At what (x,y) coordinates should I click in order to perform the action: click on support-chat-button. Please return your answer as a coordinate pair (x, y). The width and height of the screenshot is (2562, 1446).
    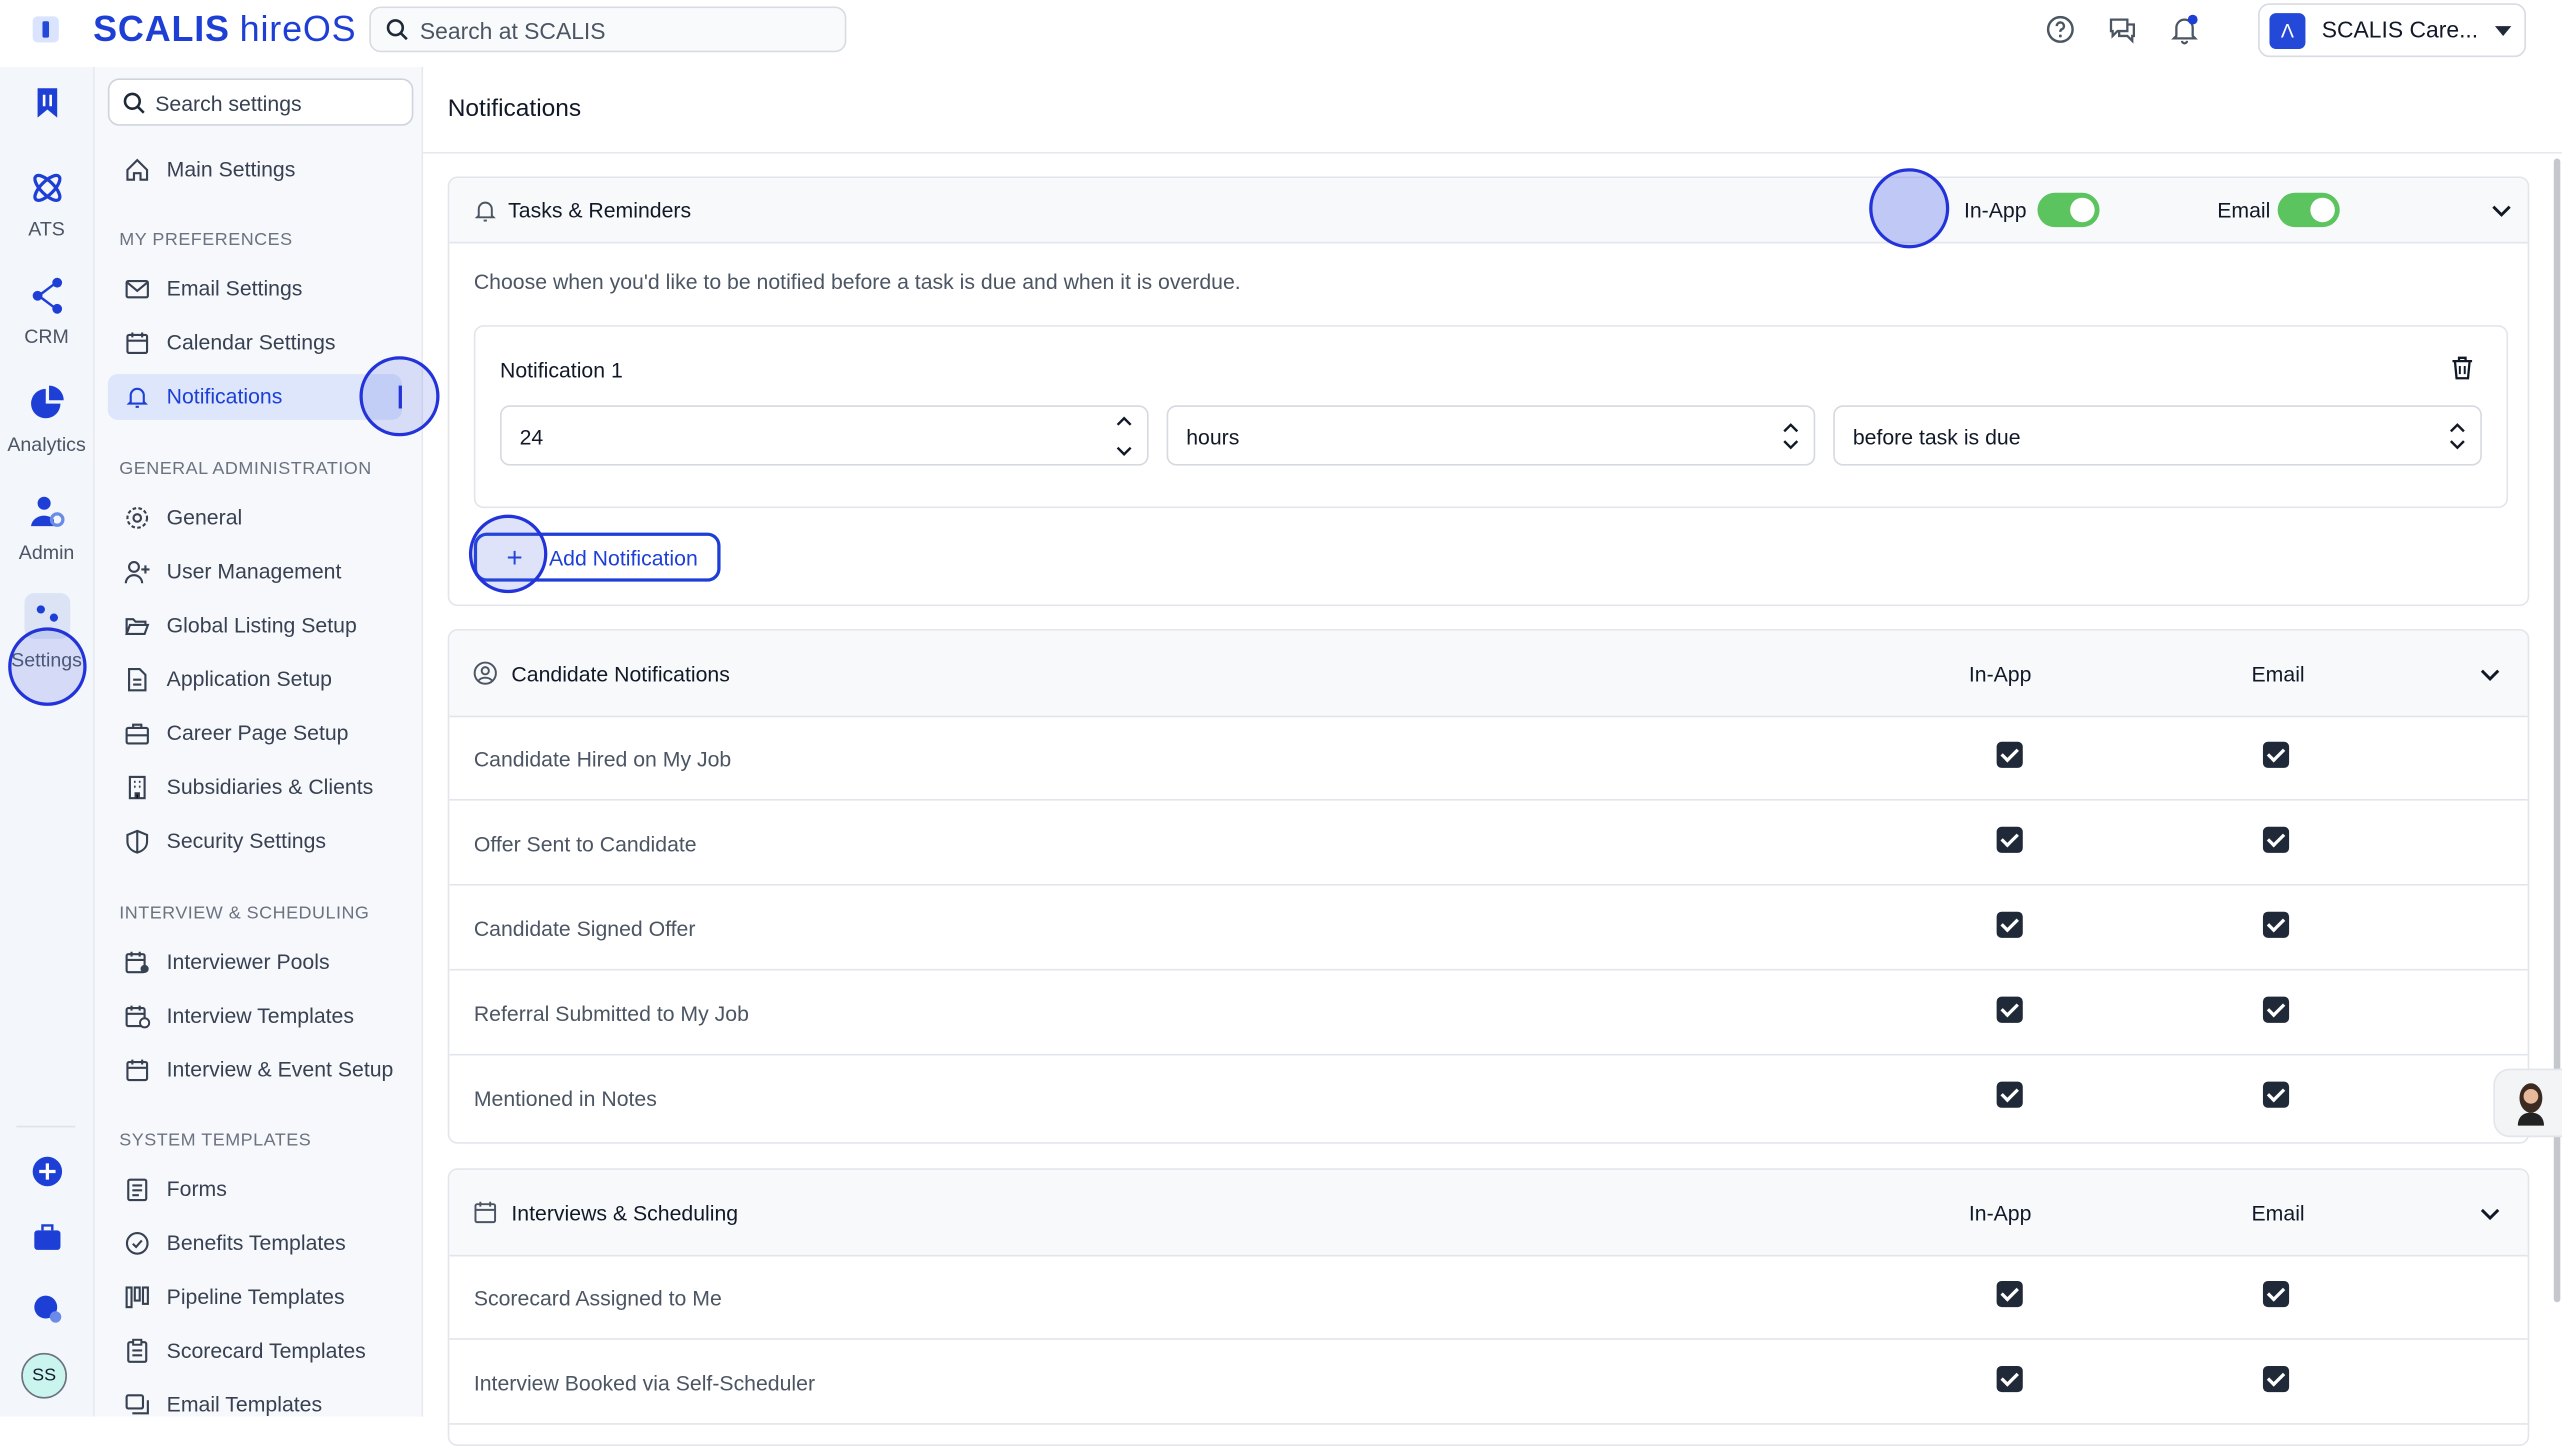
    Looking at the image, I should click on (2527, 1103).